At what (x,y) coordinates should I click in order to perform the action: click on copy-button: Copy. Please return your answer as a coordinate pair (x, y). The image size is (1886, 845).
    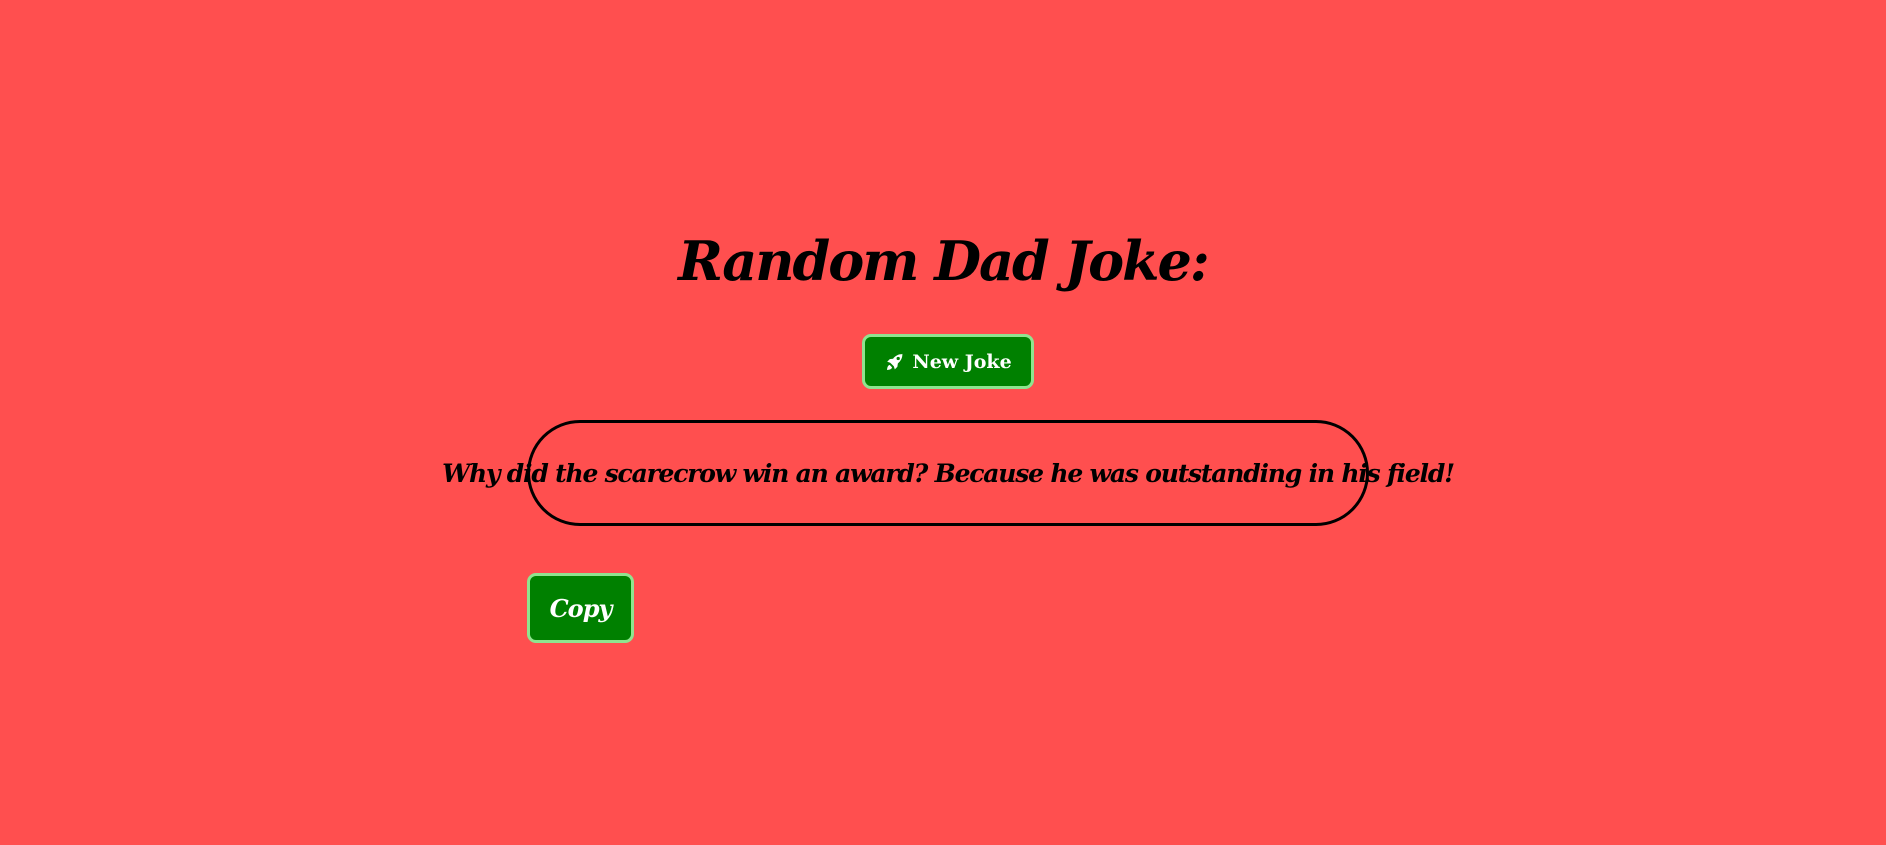
    Looking at the image, I should click on (580, 608).